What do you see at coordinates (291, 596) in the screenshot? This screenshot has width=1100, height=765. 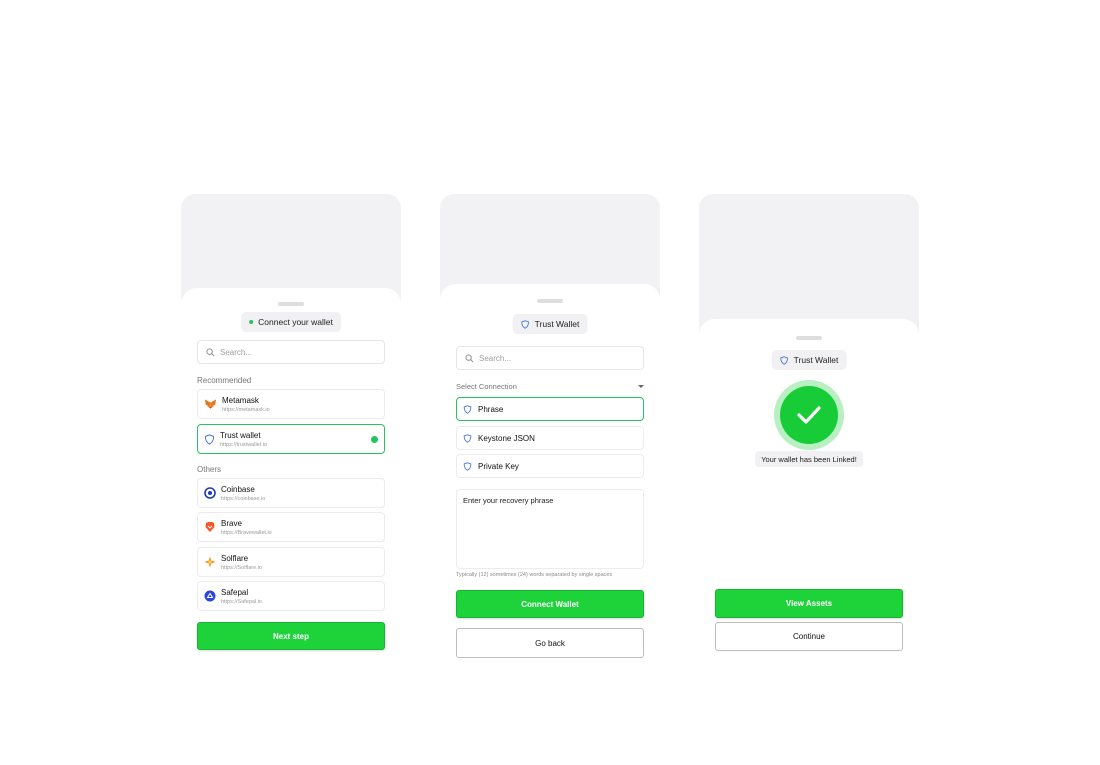 I see `wallet-item-safepal: Safepal https://Safepal.io` at bounding box center [291, 596].